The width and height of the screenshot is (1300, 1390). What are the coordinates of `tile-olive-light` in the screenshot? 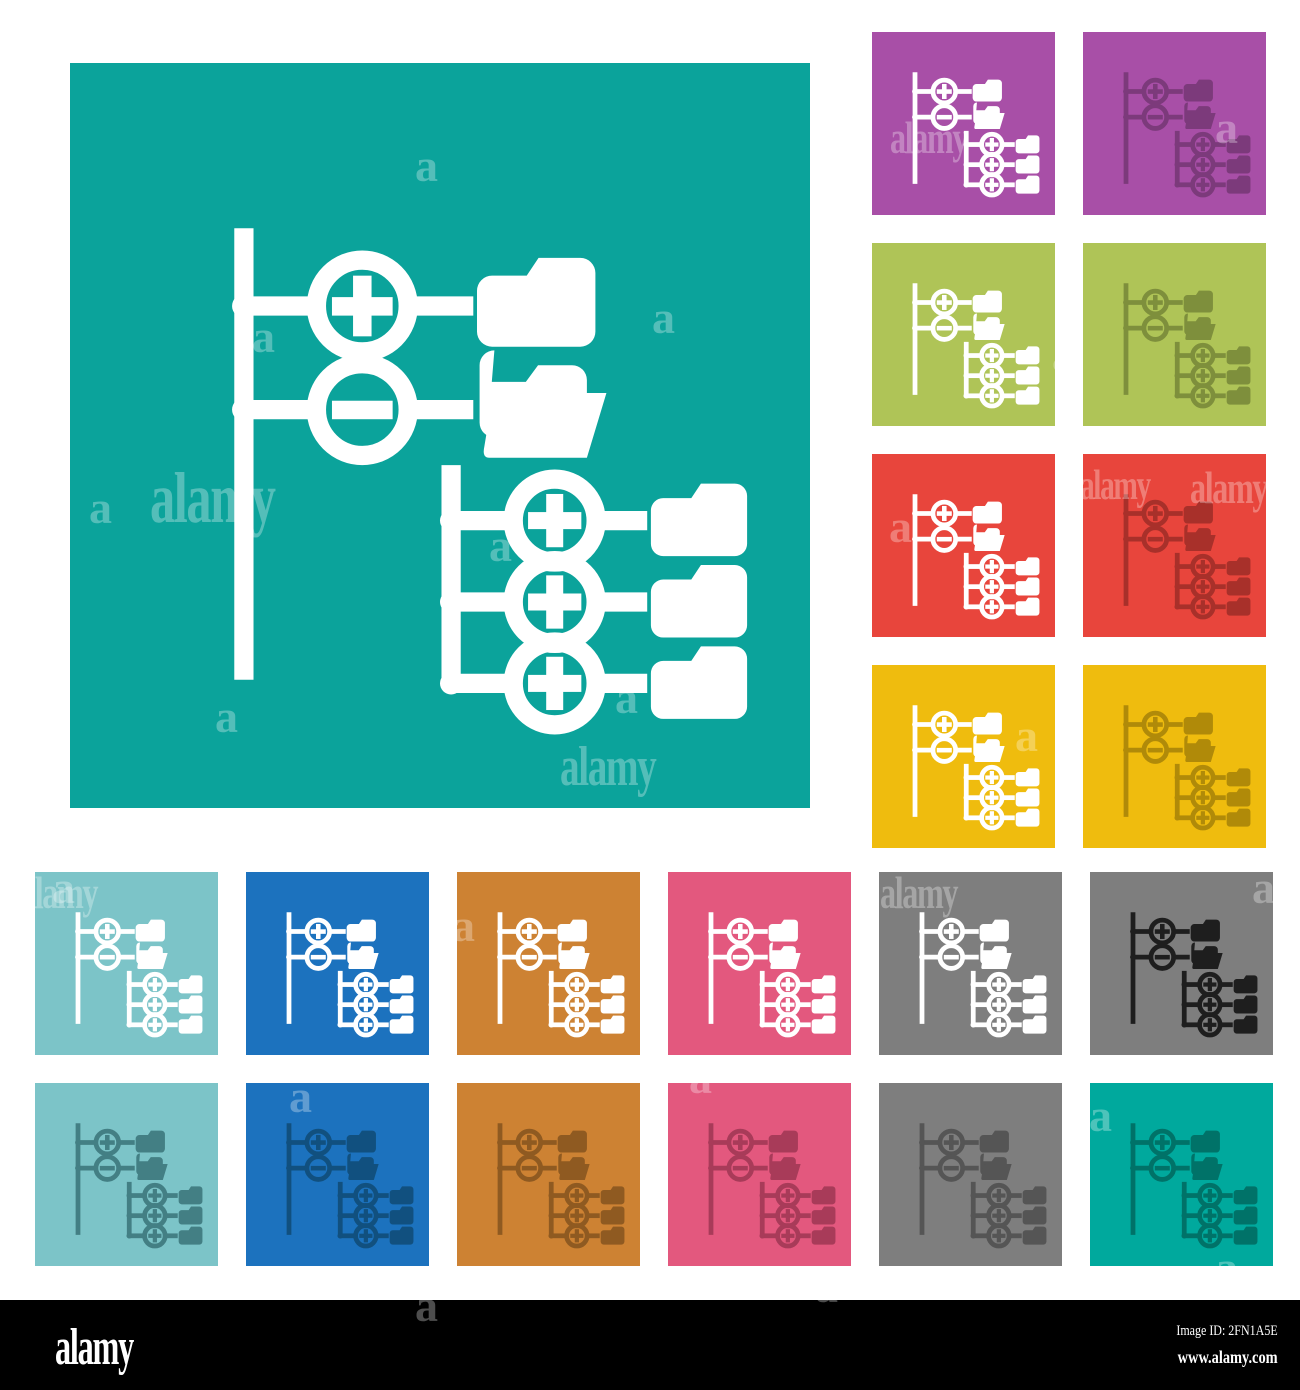 It's located at (963, 334).